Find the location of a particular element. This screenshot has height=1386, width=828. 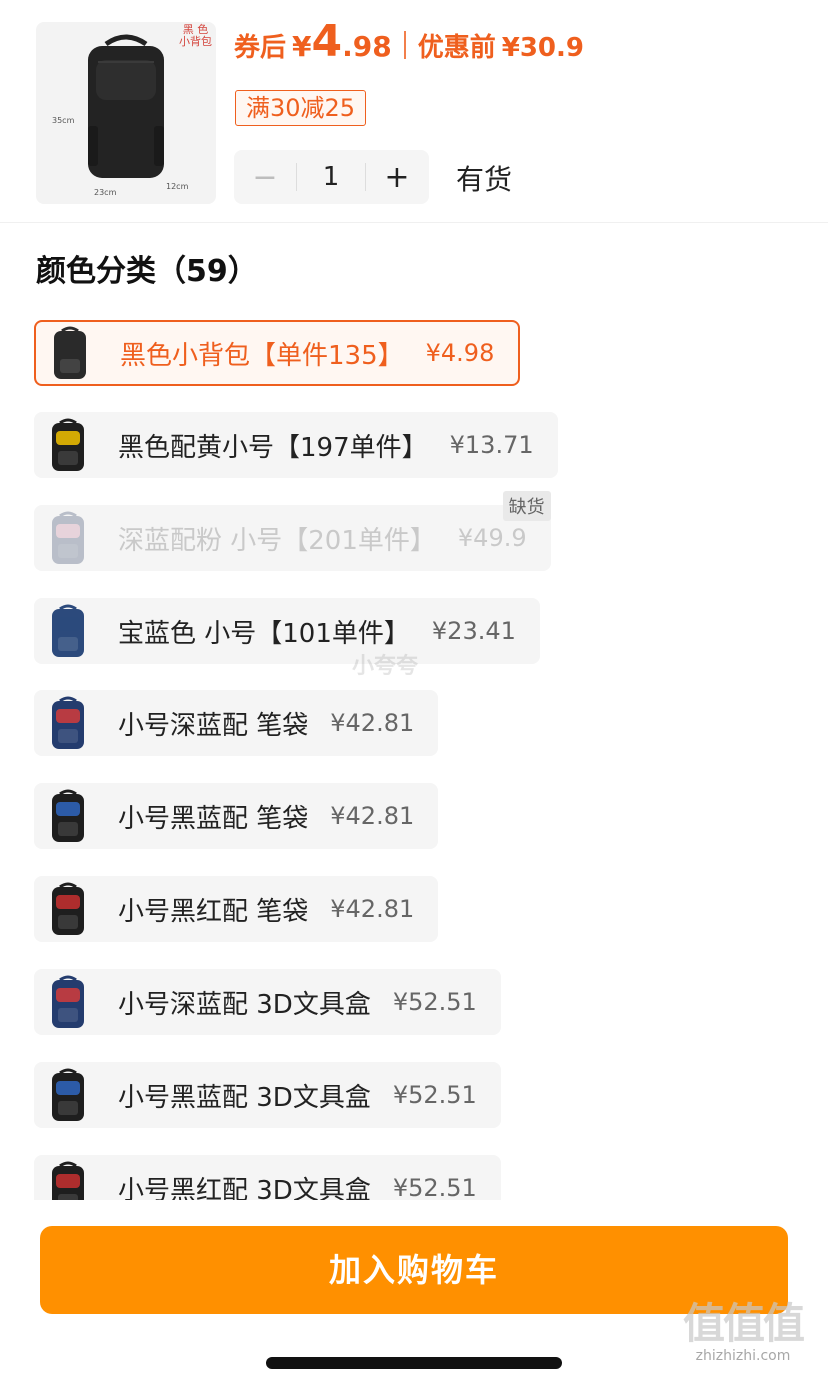

variant-option: 小号黑蓝配 笔袋 ¥42.81 is located at coordinates (236, 816).